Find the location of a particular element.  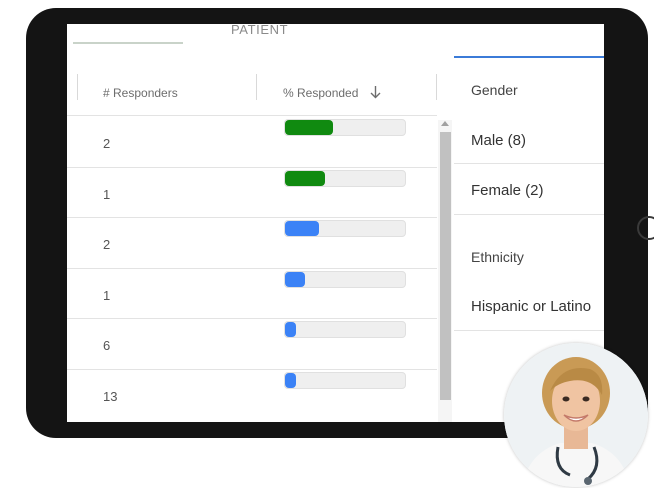

filter-option-hispanic: Hispanic or Latino is located at coordinates (531, 306).